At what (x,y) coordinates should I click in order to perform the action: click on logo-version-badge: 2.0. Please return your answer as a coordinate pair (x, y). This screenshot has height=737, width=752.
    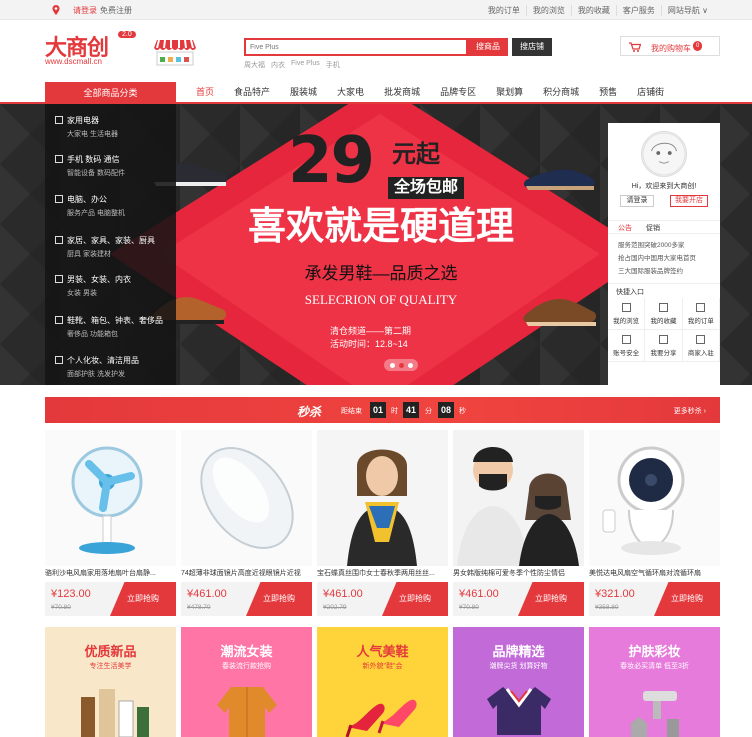
    Looking at the image, I should click on (127, 34).